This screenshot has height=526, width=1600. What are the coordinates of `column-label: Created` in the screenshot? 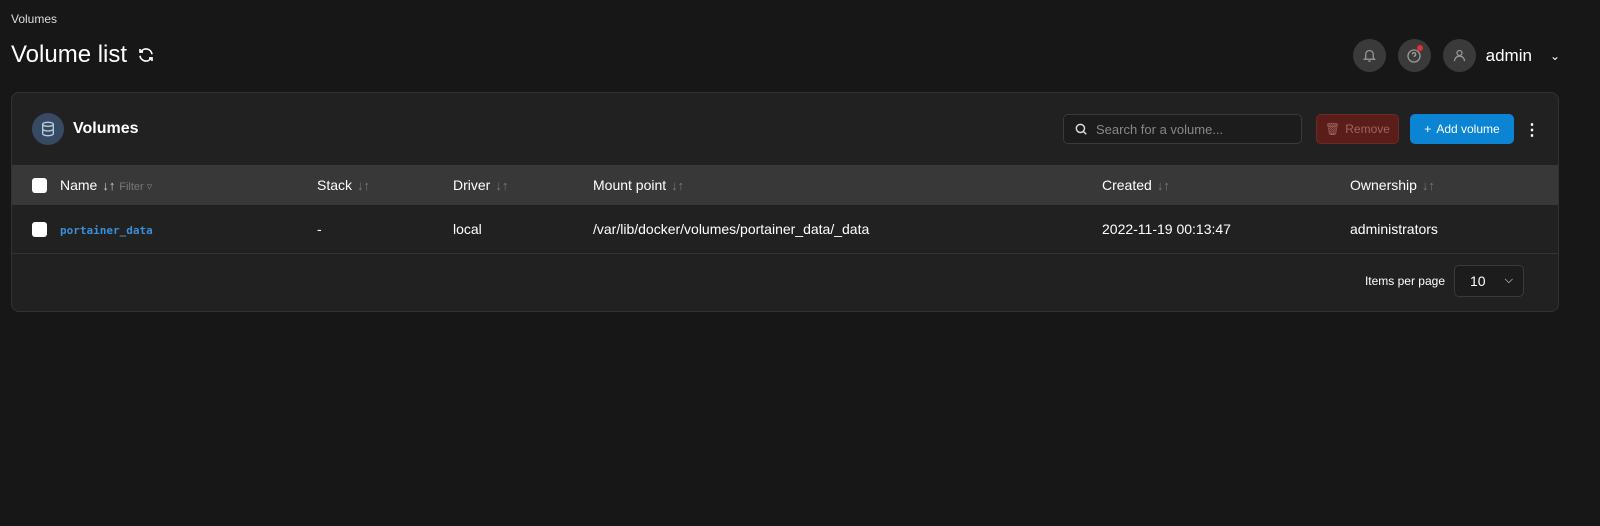 It's located at (1127, 185).